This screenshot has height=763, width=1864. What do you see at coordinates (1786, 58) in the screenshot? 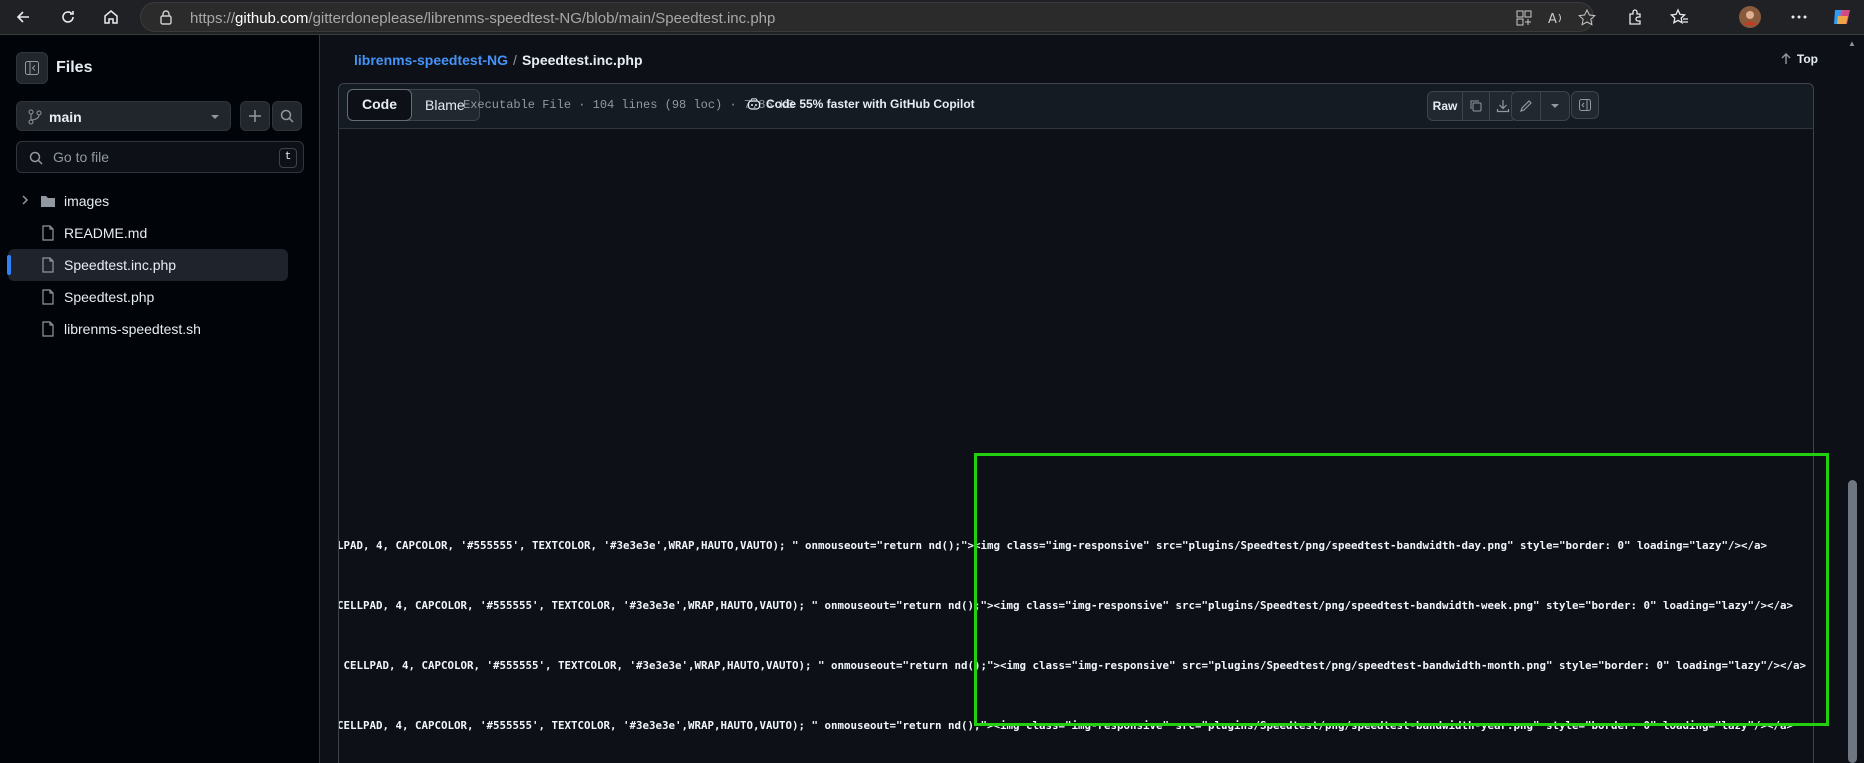
I see `arrow-up-icon` at bounding box center [1786, 58].